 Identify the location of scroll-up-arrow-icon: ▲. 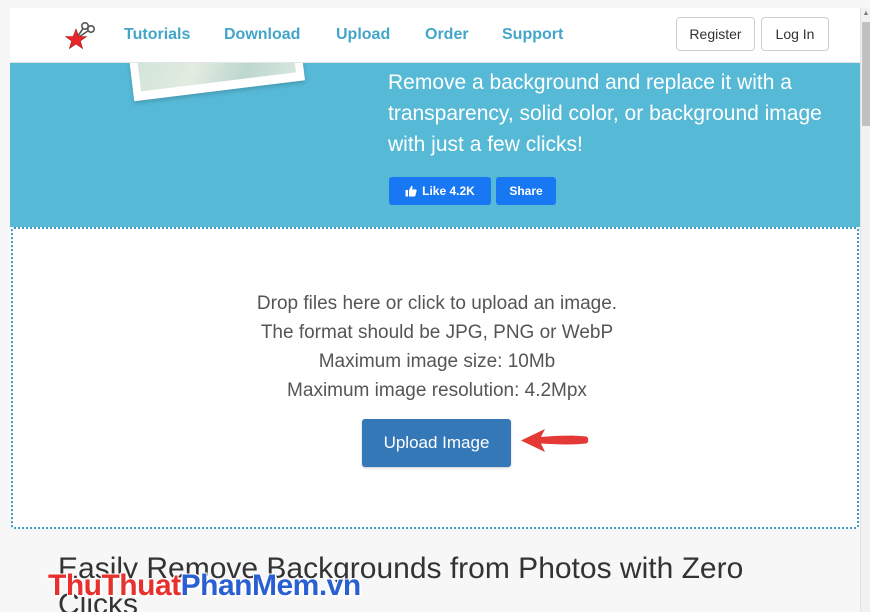
(866, 14).